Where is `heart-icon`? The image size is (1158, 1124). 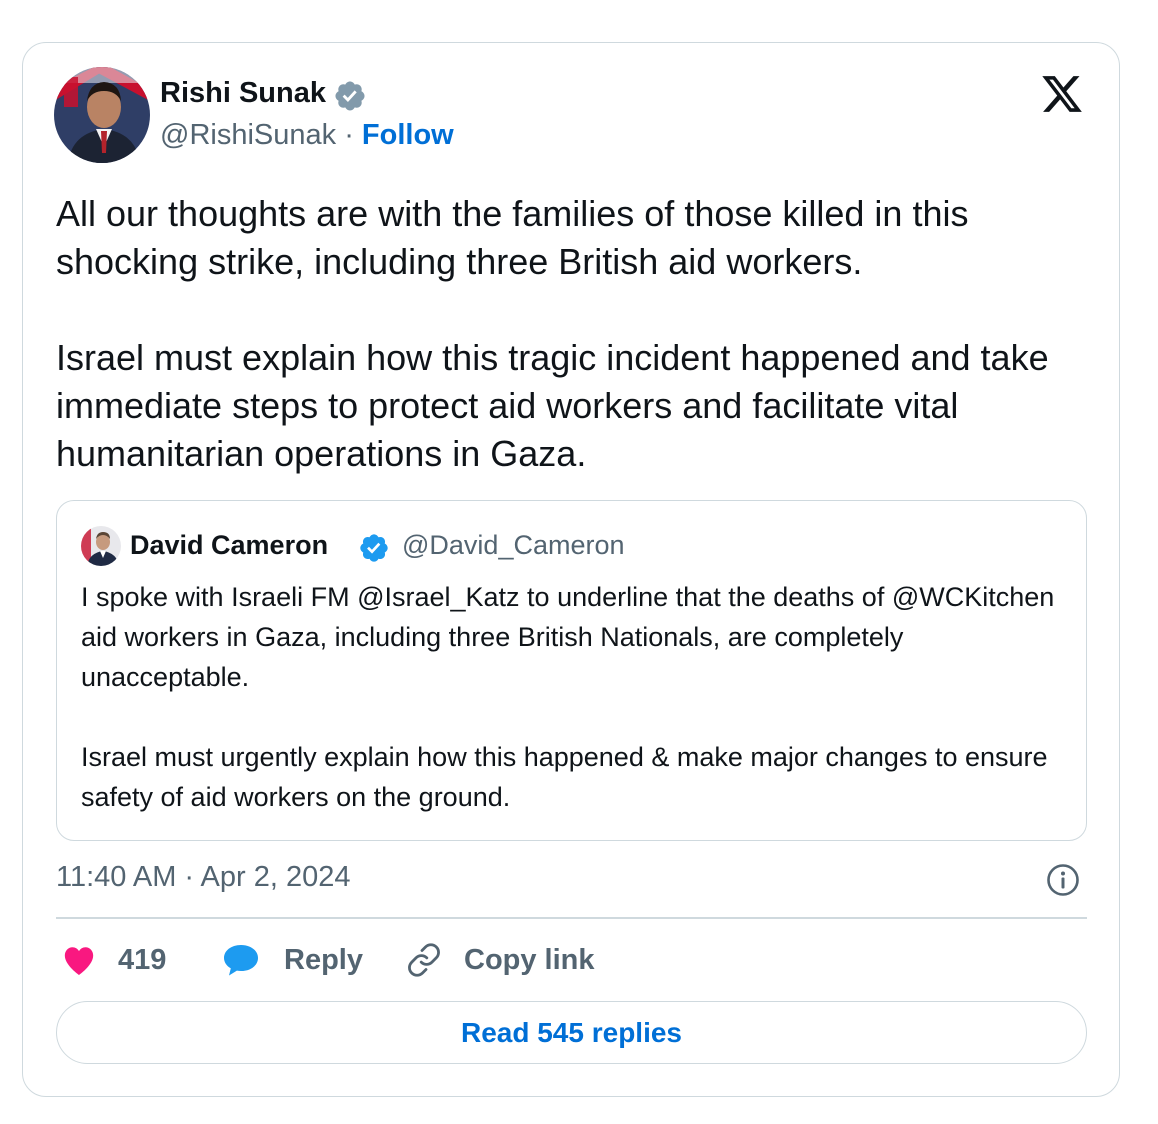 heart-icon is located at coordinates (79, 961).